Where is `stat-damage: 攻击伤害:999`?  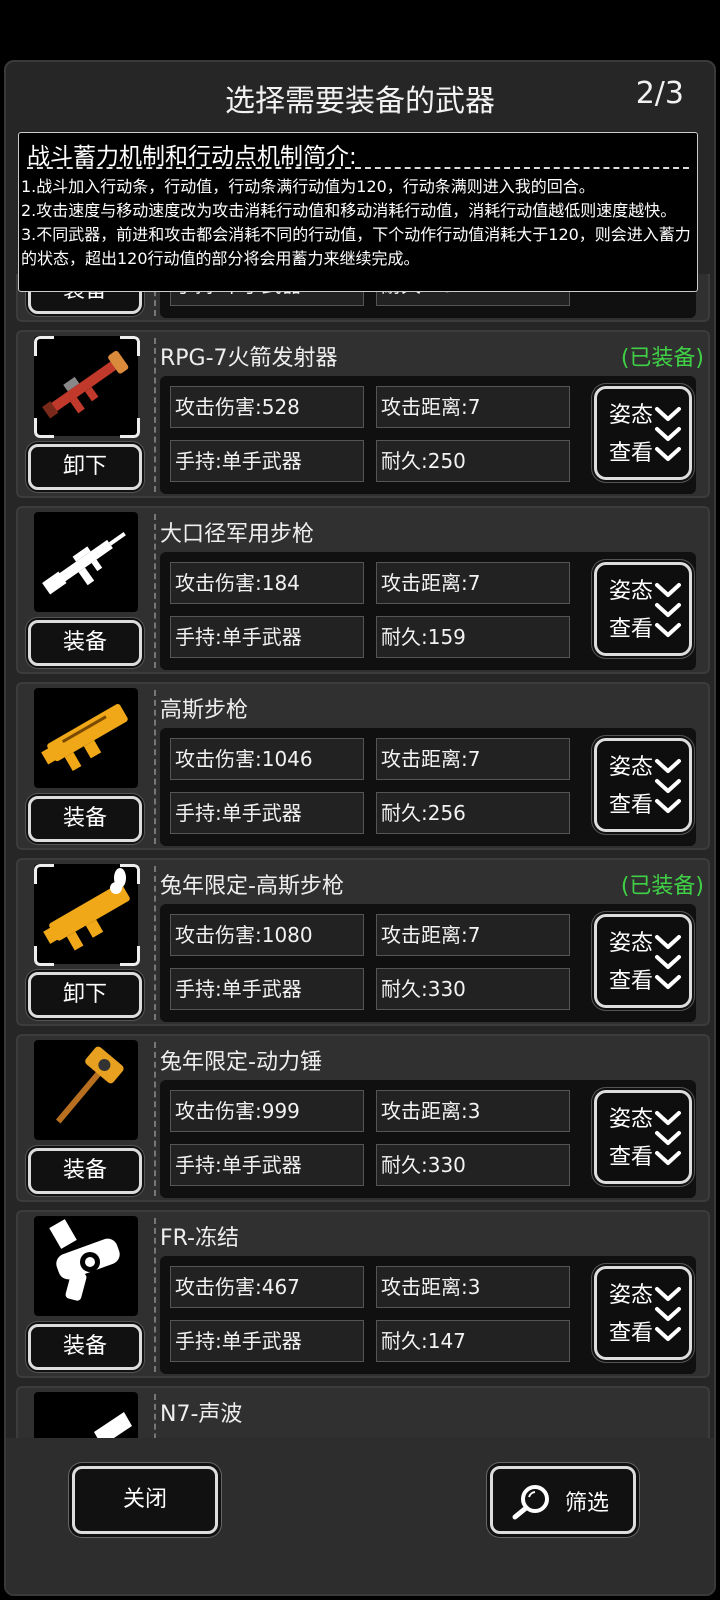
stat-damage: 攻击伤害:999 is located at coordinates (267, 1111).